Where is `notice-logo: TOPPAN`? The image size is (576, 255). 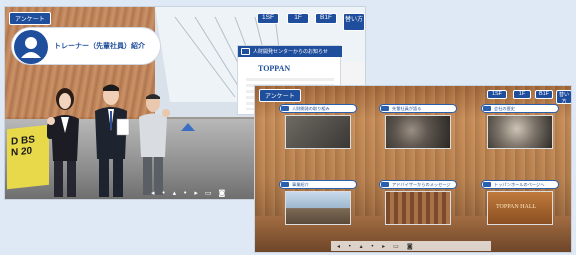
notice-logo: TOPPAN is located at coordinates (274, 68).